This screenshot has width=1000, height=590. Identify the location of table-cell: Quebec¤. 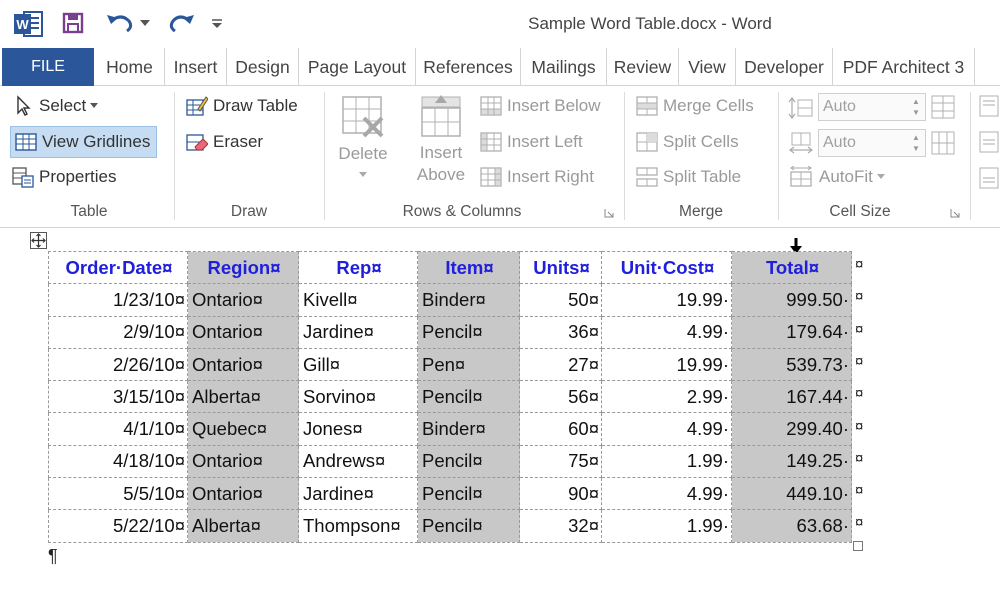
(243, 429).